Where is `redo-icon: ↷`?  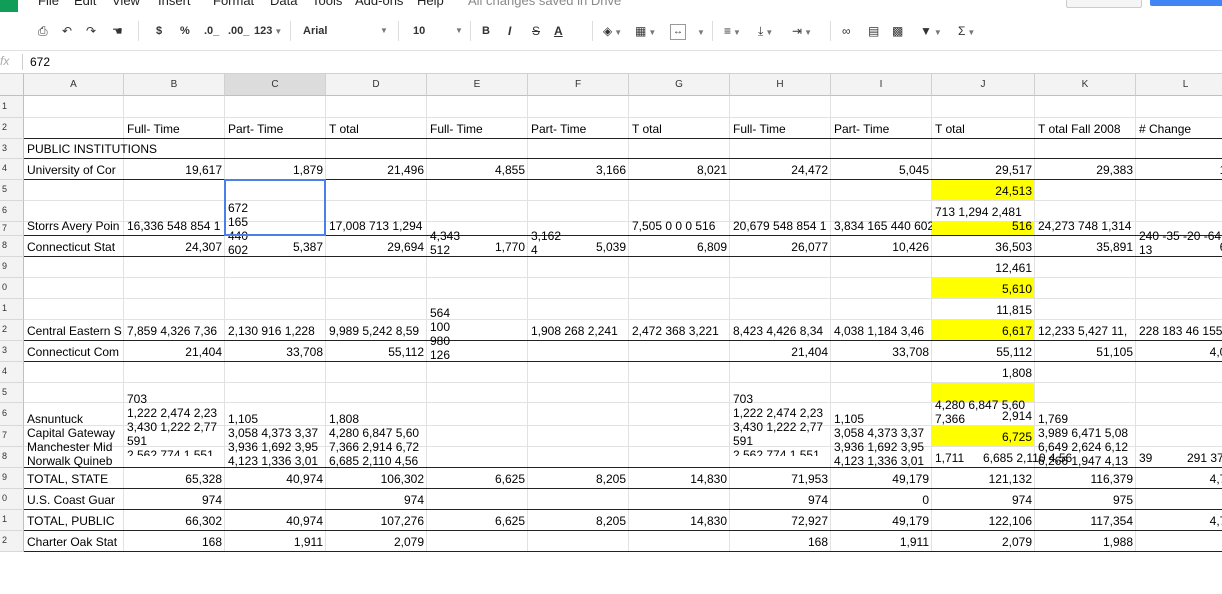
redo-icon: ↷ is located at coordinates (91, 31).